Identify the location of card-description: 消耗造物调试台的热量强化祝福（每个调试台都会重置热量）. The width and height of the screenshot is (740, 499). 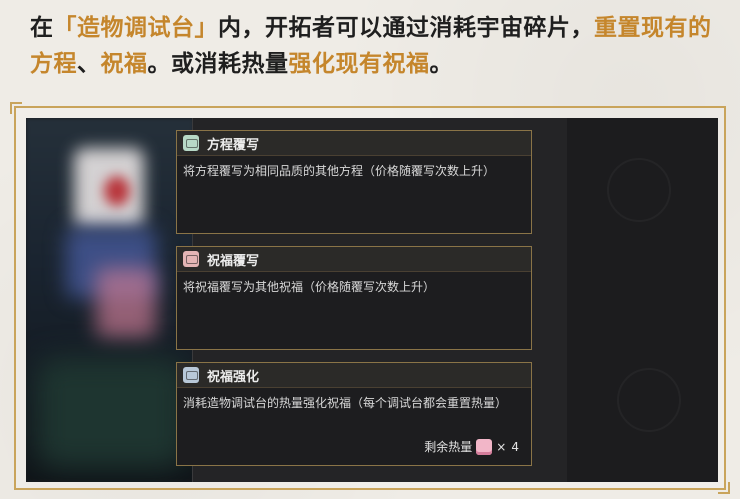
(345, 403).